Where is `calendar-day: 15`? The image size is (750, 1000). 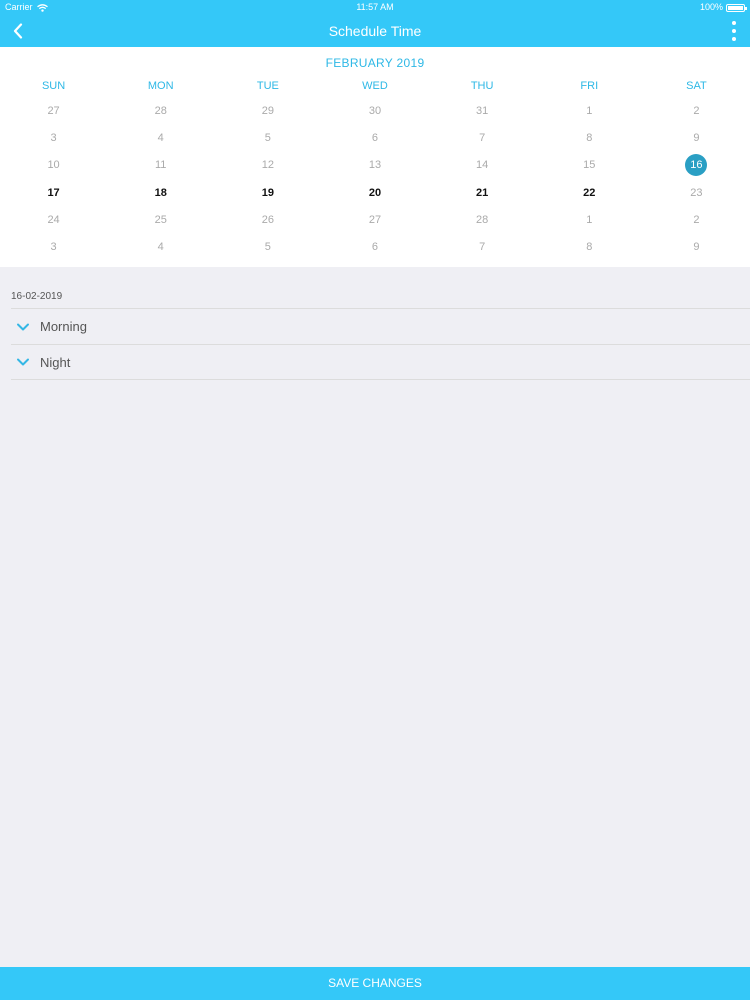 calendar-day: 15 is located at coordinates (589, 165).